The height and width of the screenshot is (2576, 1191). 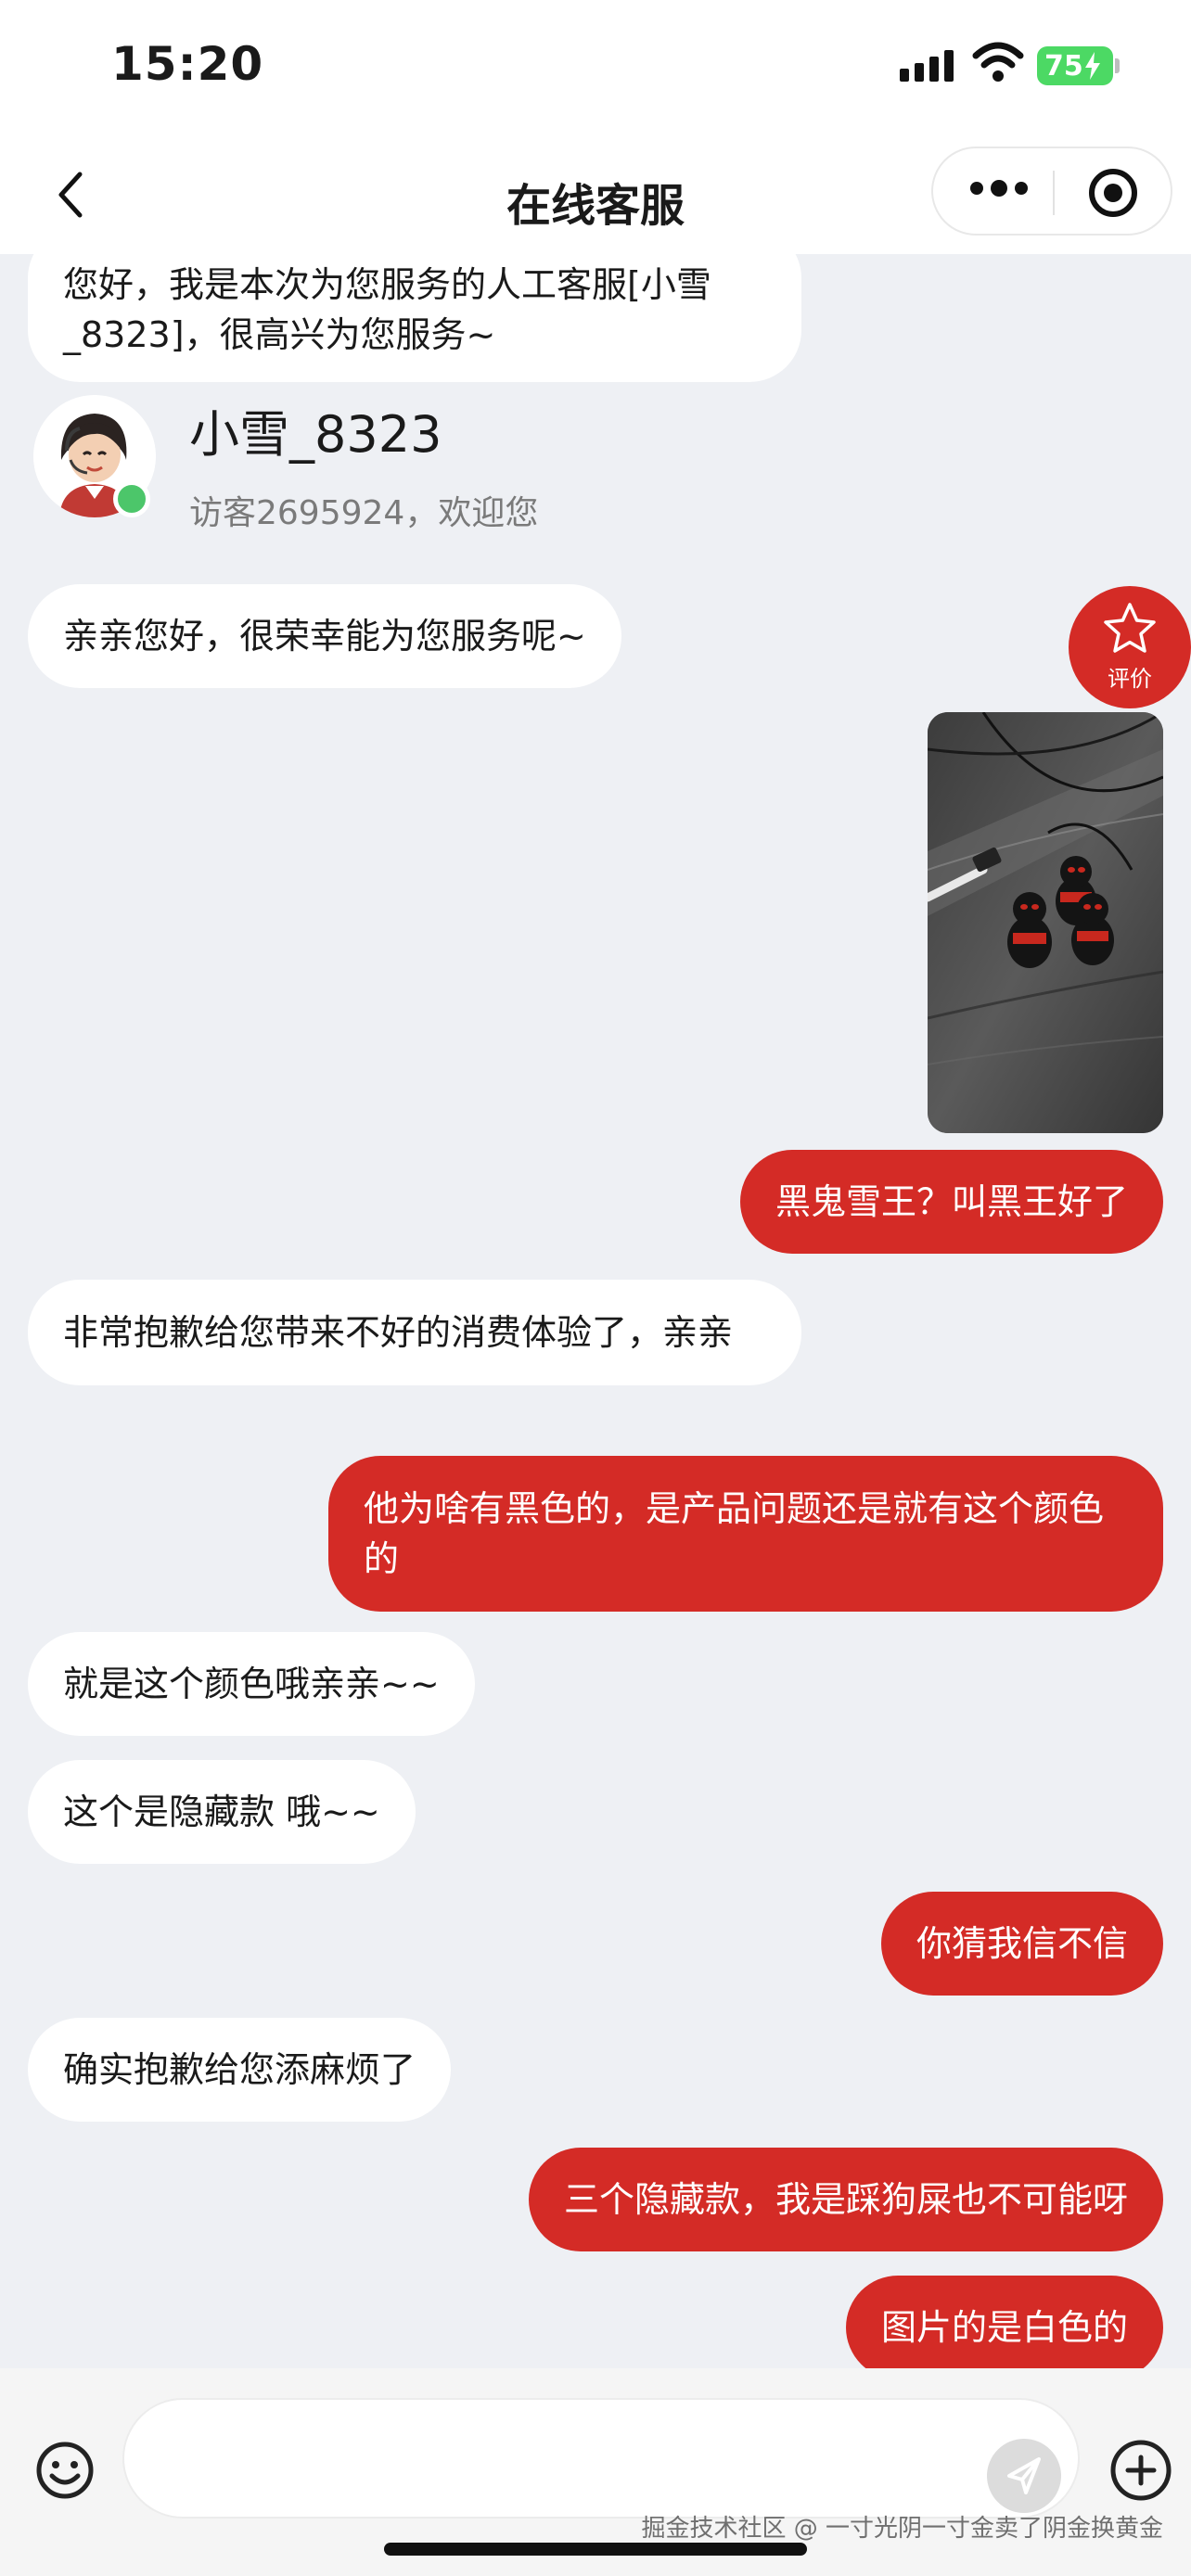 I want to click on message-received: 这个是隐藏款 哦~~, so click(x=222, y=1812).